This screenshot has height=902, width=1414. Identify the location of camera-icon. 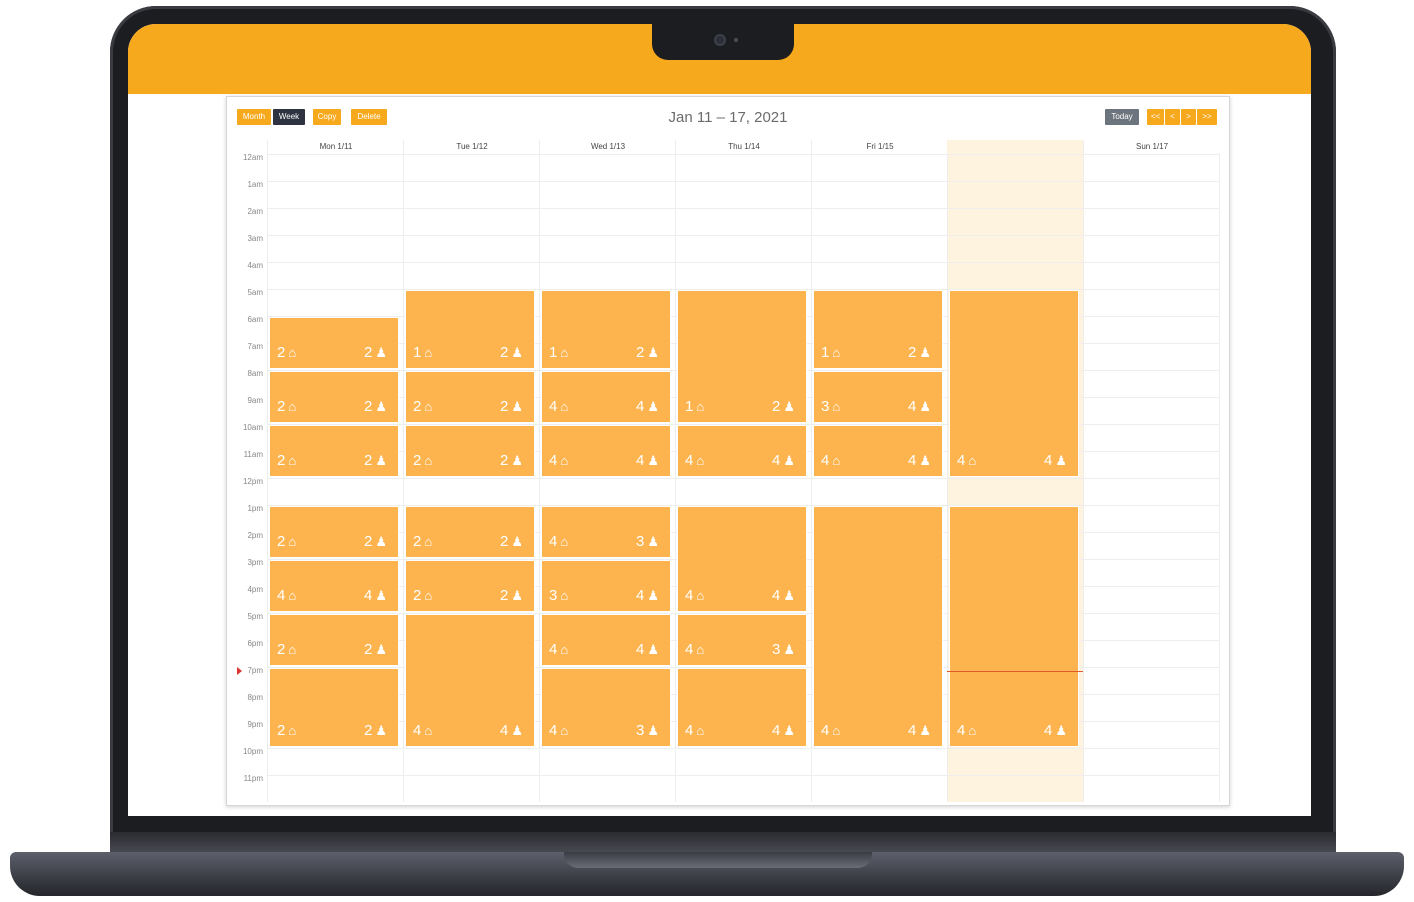
(720, 40).